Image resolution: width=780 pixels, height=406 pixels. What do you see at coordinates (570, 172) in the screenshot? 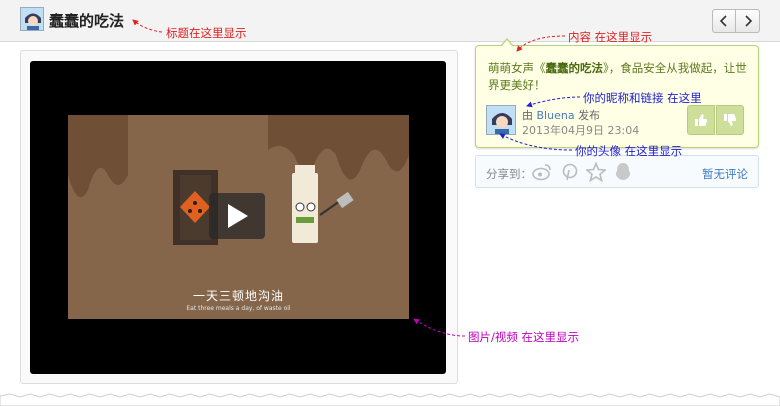
I see `pinterest-icon` at bounding box center [570, 172].